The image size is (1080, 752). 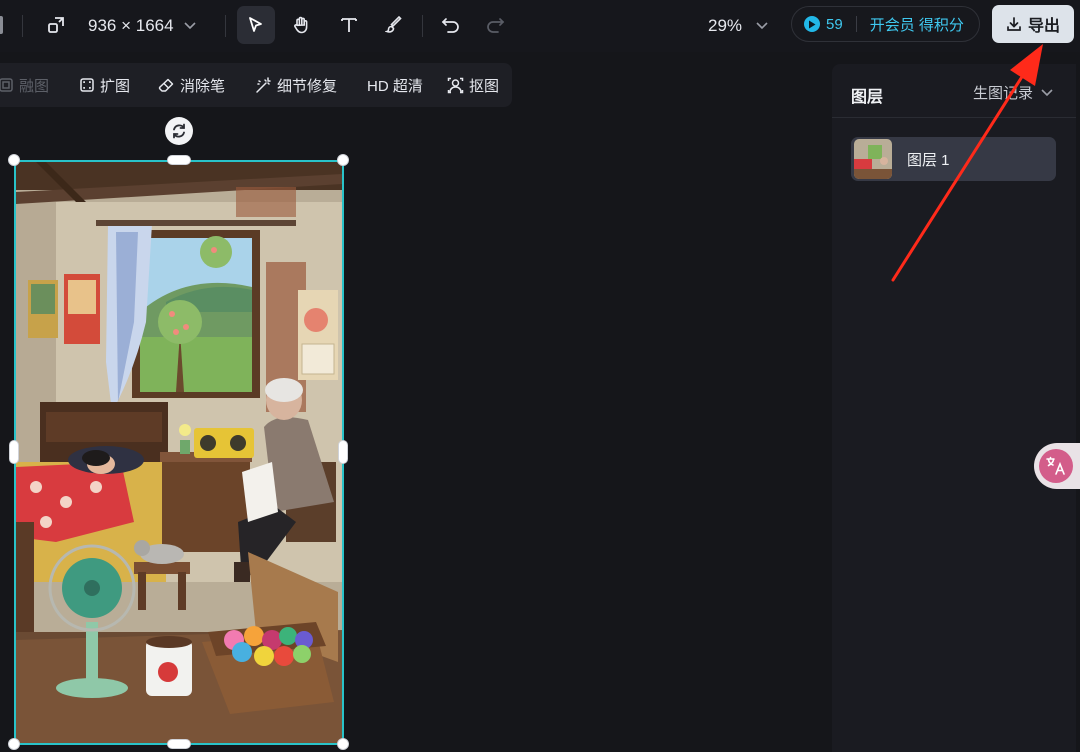 I want to click on tool-eraser: 消除笔, so click(x=191, y=85).